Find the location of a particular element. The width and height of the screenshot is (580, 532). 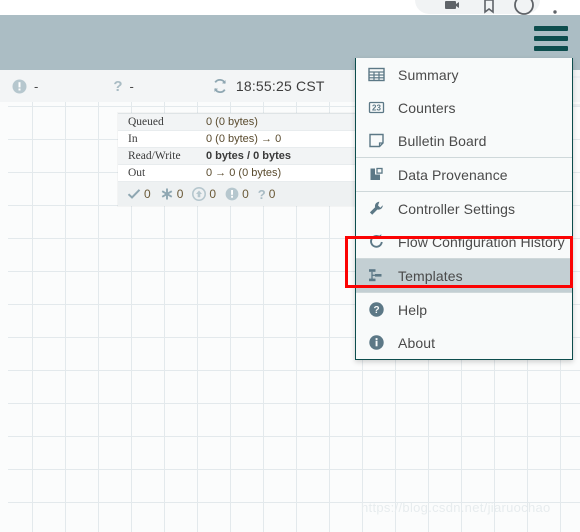

watermark-text: https://blog.csdn.net/jiaruochao is located at coordinates (456, 507).